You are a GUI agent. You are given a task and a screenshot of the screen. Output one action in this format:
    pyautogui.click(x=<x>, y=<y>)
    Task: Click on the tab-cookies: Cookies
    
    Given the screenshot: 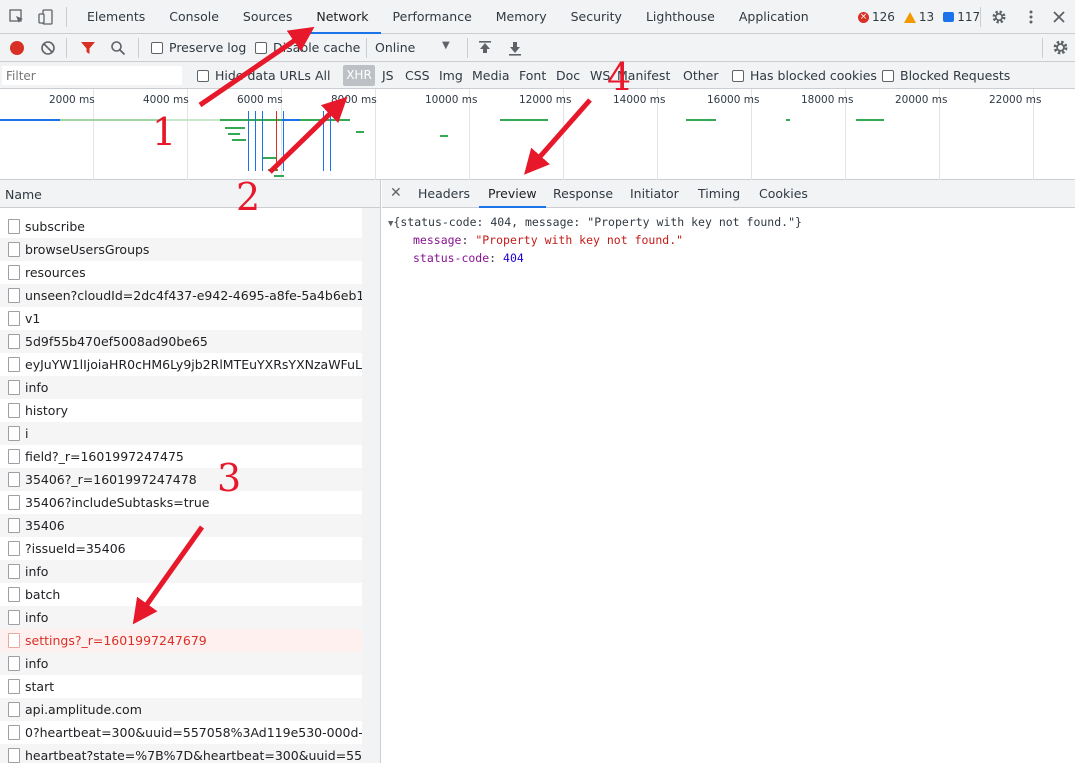 What is the action you would take?
    pyautogui.click(x=783, y=194)
    